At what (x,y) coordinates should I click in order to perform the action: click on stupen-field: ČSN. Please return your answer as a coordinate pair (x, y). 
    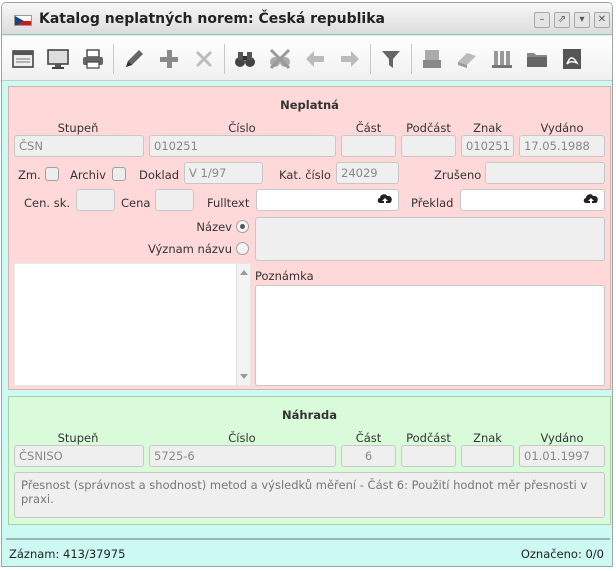
    Looking at the image, I should click on (79, 146).